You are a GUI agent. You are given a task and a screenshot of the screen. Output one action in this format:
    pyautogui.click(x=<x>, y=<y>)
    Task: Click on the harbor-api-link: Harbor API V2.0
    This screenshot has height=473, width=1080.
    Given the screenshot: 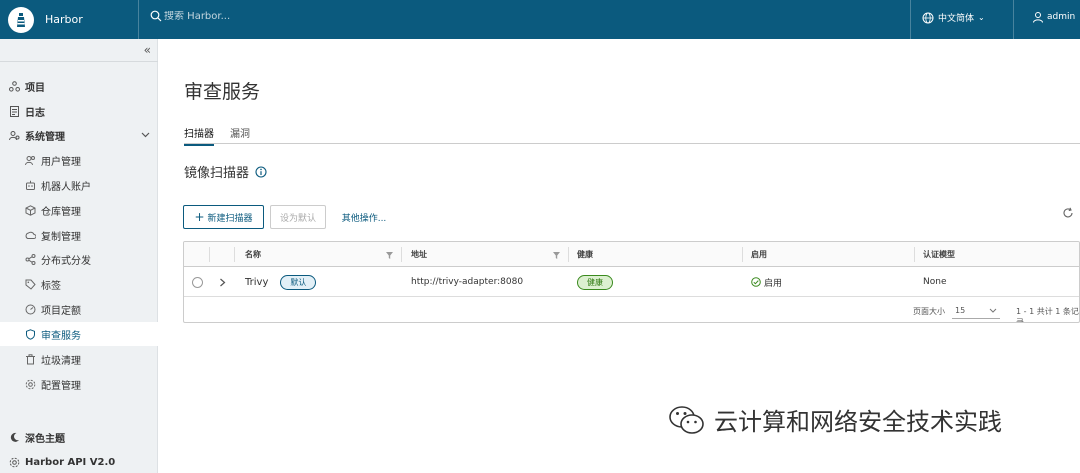 What is the action you would take?
    pyautogui.click(x=79, y=461)
    